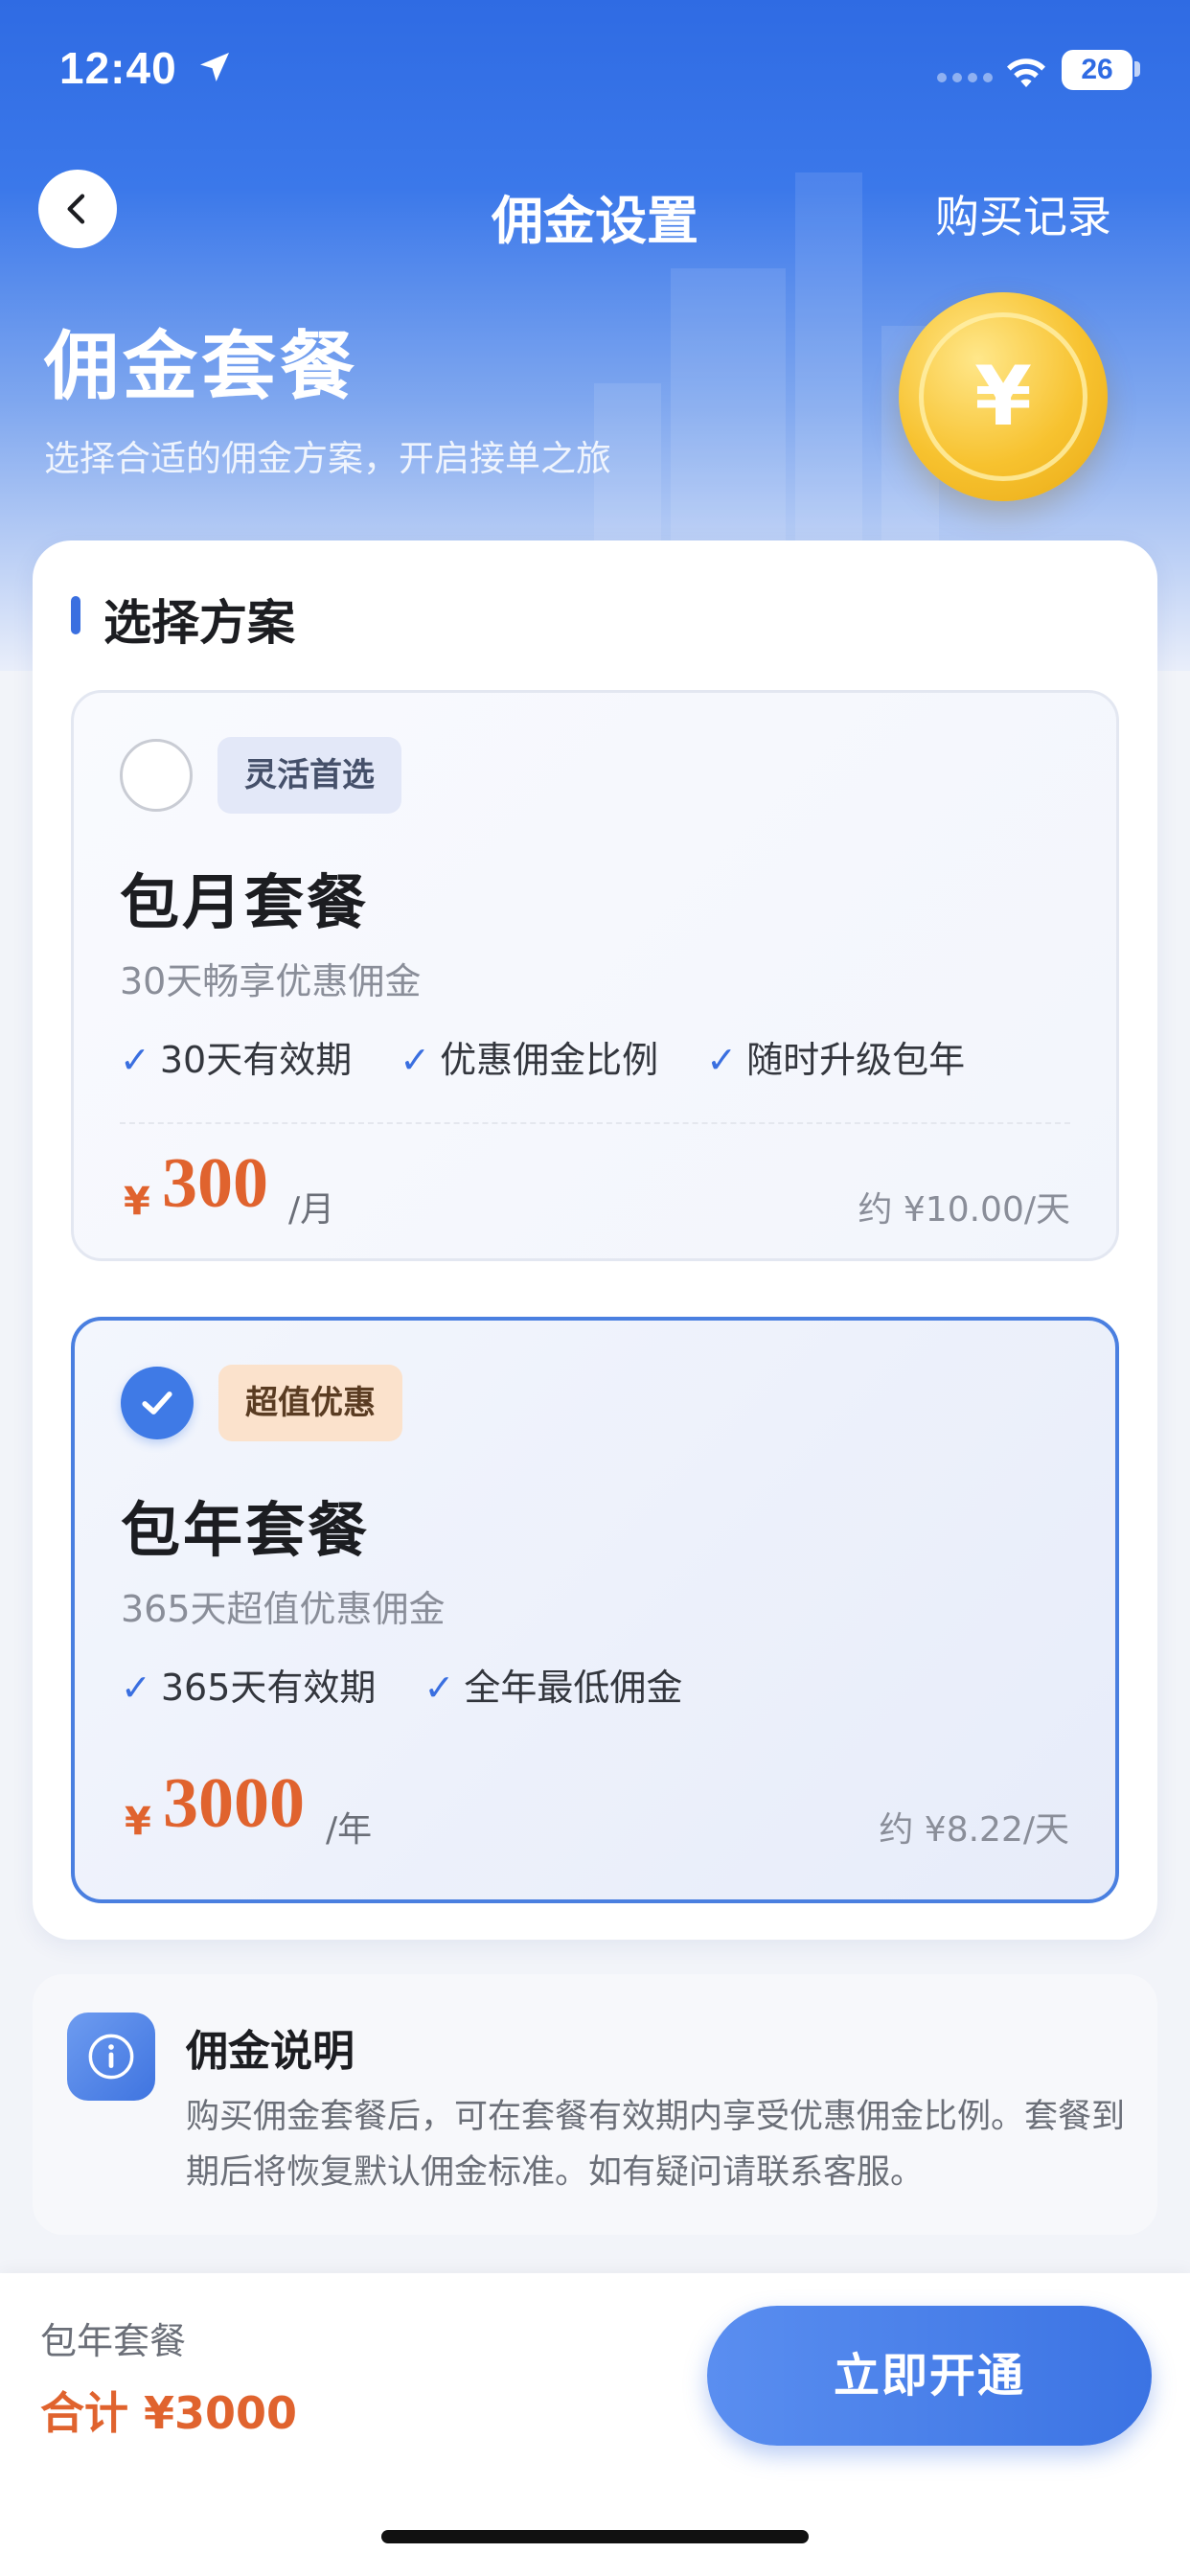 Image resolution: width=1190 pixels, height=2576 pixels. What do you see at coordinates (114, 2341) in the screenshot?
I see `selected-plan-name: 包年套餐` at bounding box center [114, 2341].